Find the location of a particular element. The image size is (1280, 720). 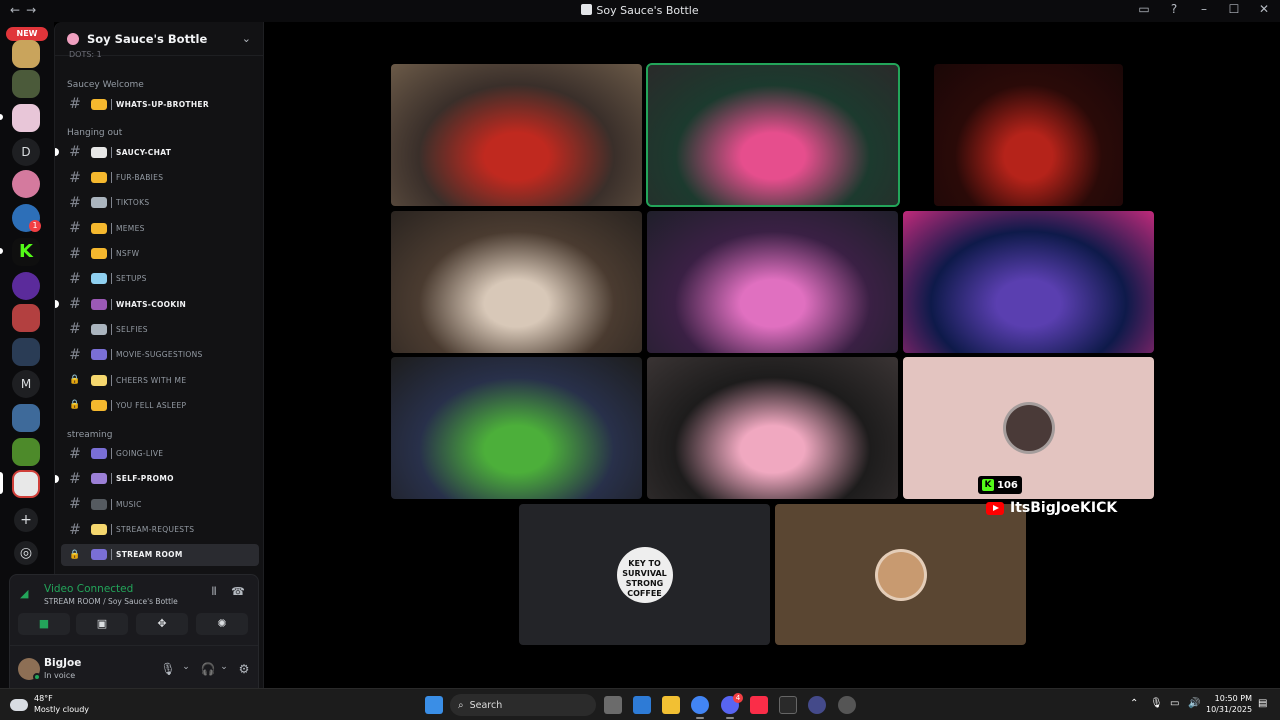

store-icon is located at coordinates (642, 705).